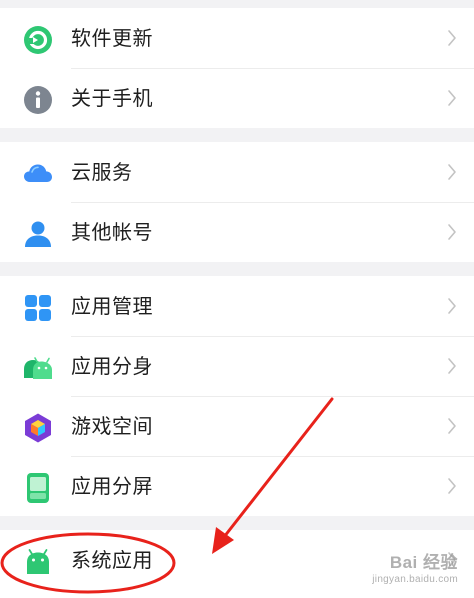  I want to click on app-grid-icon, so click(38, 308).